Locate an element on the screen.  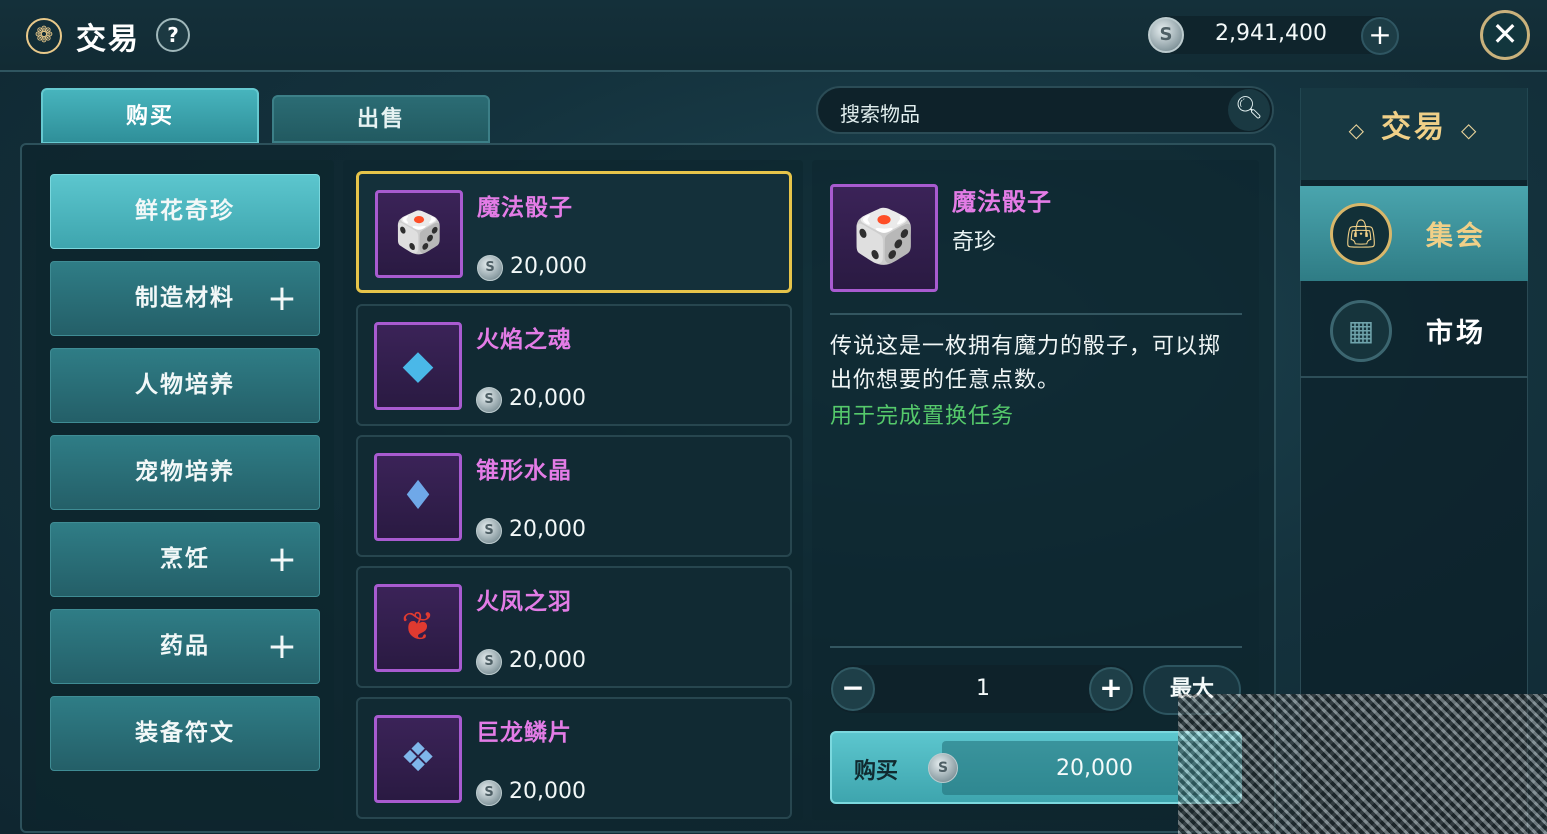
item-name: 火凤之羽 is located at coordinates (524, 602).